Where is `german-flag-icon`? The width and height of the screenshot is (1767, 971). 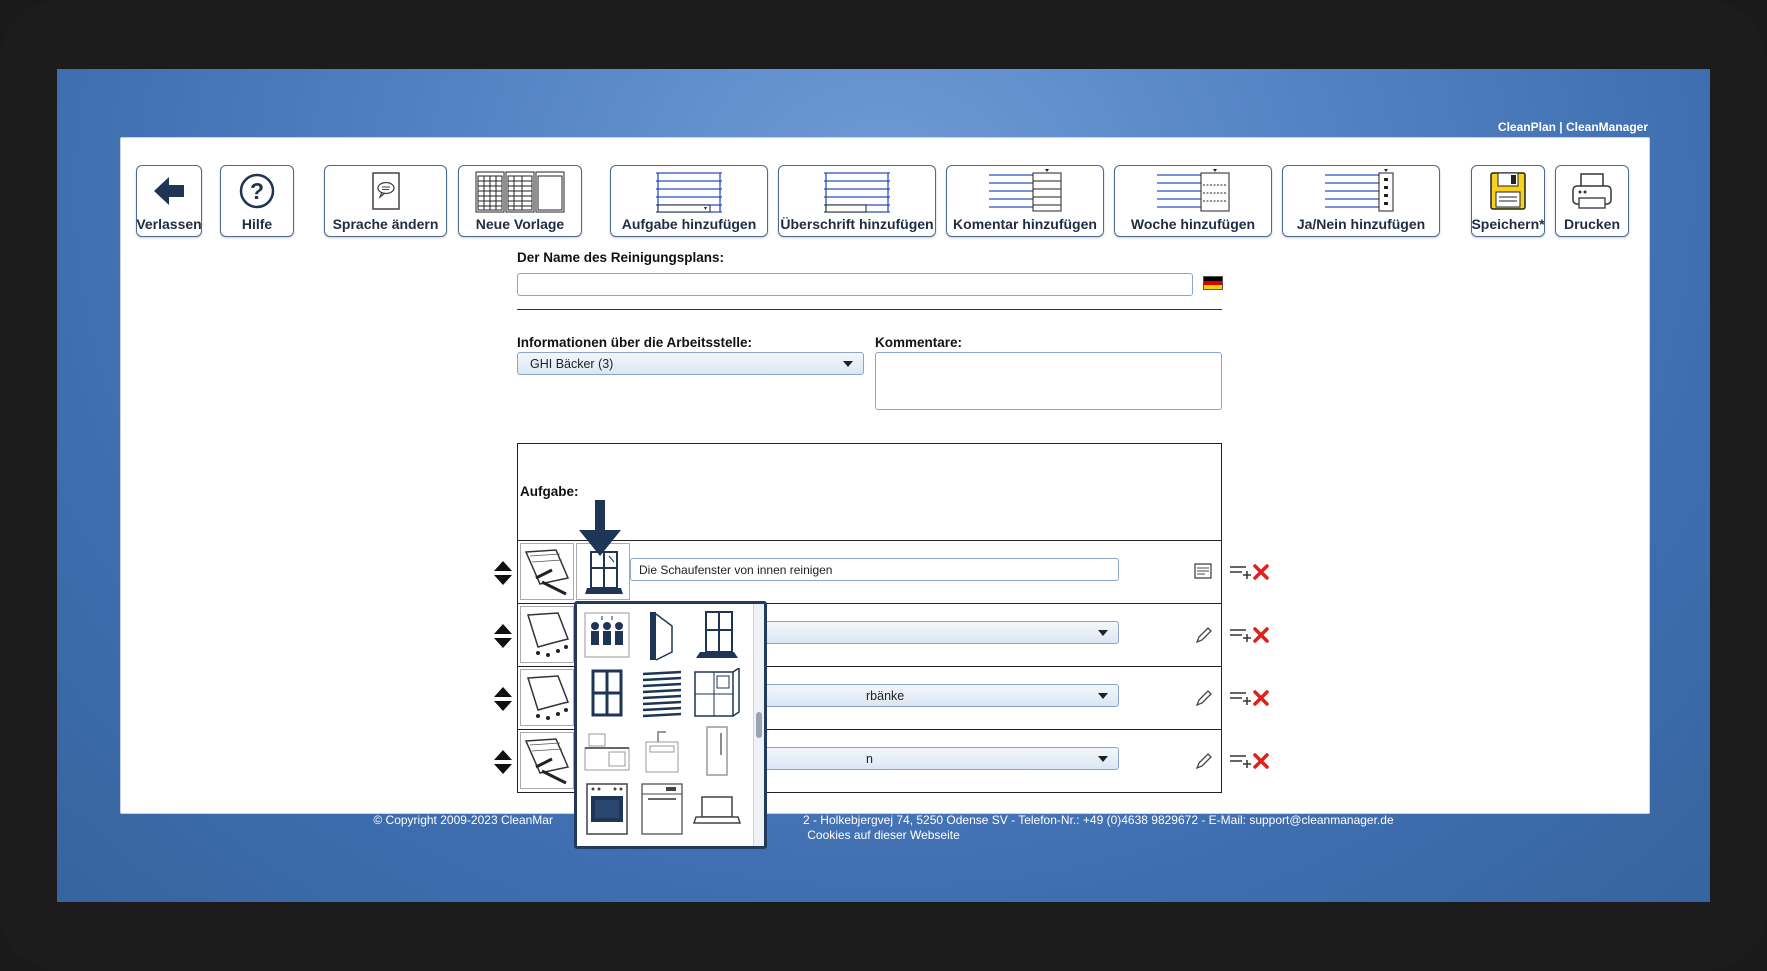 german-flag-icon is located at coordinates (1213, 283).